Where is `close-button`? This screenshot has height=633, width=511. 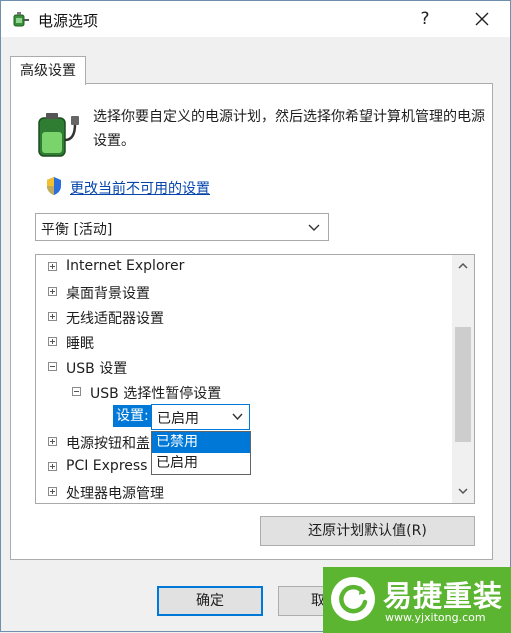 close-button is located at coordinates (482, 19).